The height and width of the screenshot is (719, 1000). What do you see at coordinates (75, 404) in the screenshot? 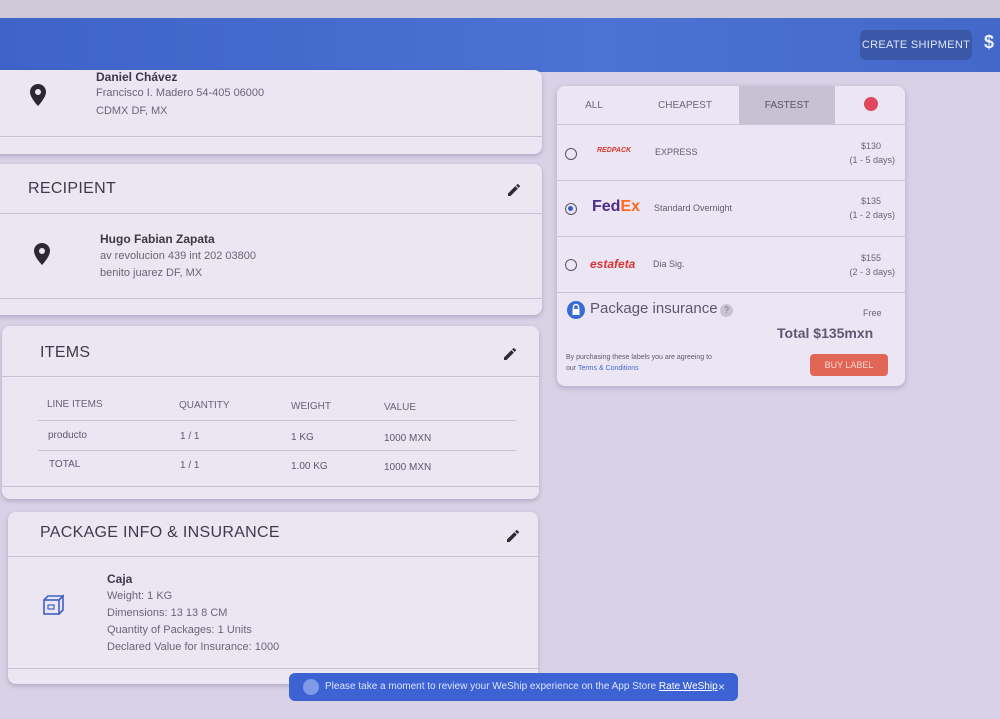
I see `column-header-line-items: LINE ITEMS` at bounding box center [75, 404].